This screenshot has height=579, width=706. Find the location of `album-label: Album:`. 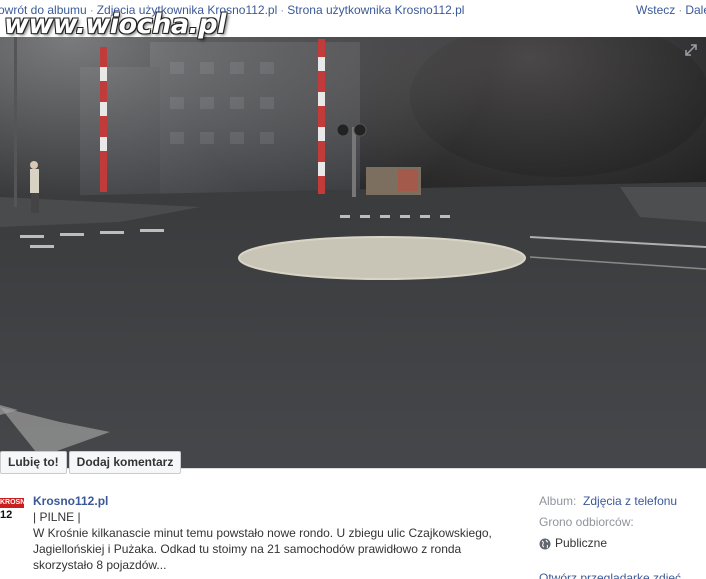

album-label: Album: is located at coordinates (558, 501).